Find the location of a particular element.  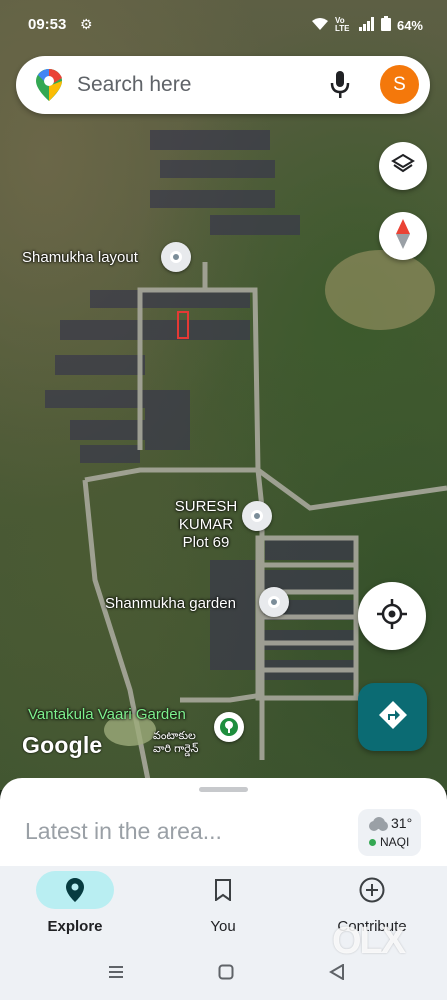

signal-icon is located at coordinates (366, 25).